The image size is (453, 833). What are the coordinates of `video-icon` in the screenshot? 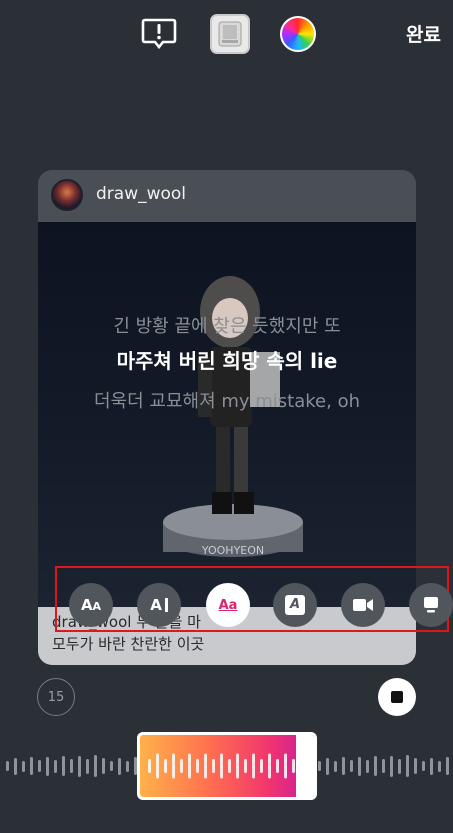 It's located at (363, 605).